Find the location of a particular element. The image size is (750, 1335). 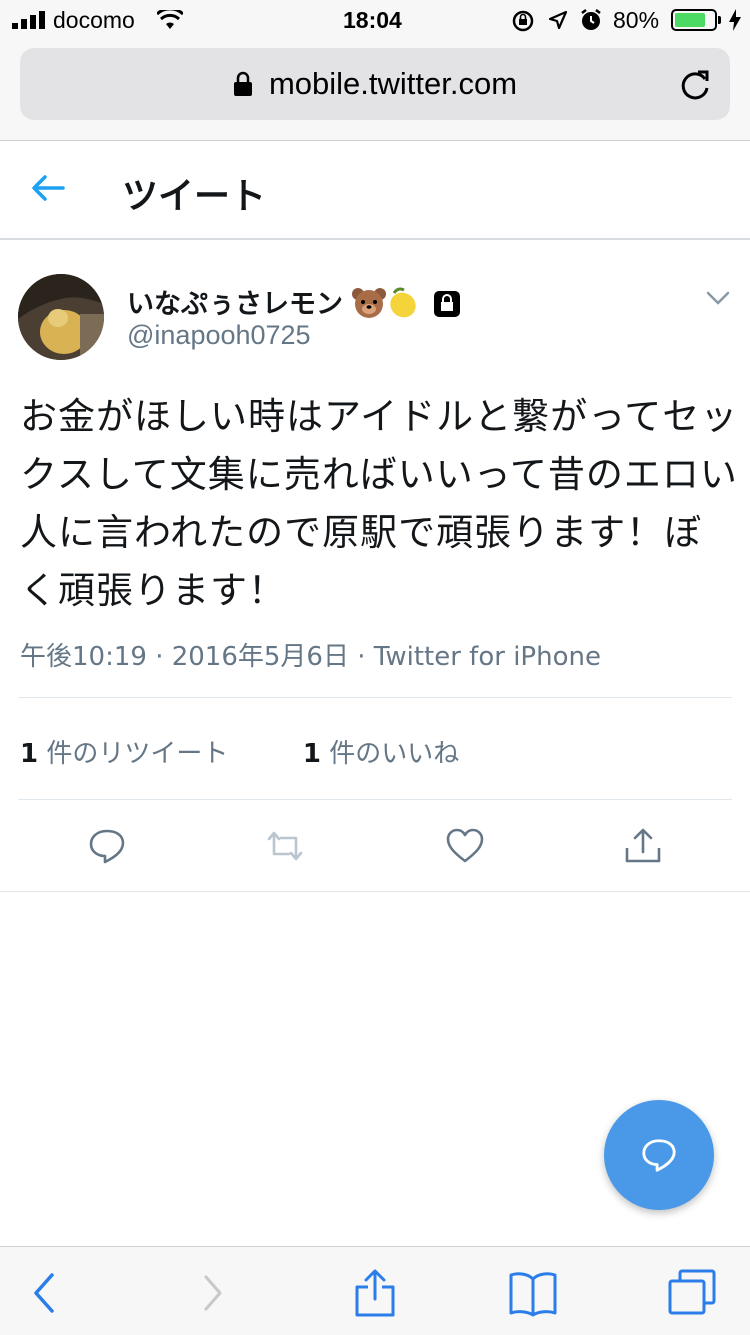

battery-icon is located at coordinates (694, 20).